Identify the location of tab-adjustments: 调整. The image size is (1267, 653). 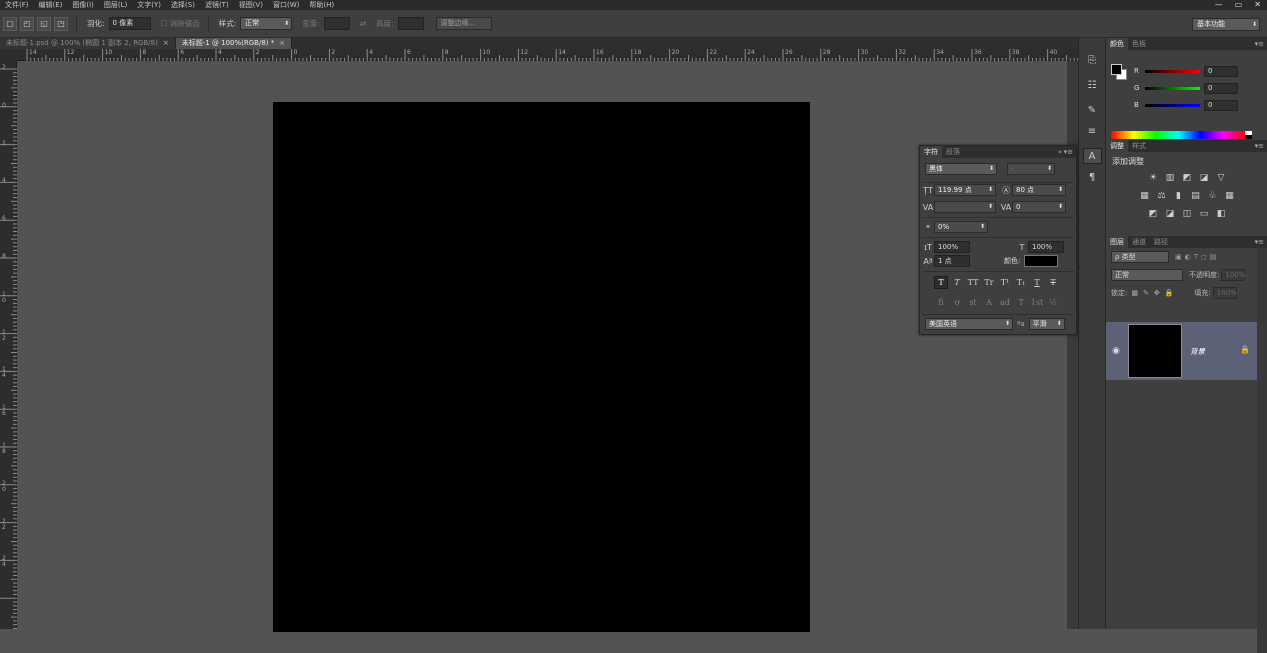
(1117, 146).